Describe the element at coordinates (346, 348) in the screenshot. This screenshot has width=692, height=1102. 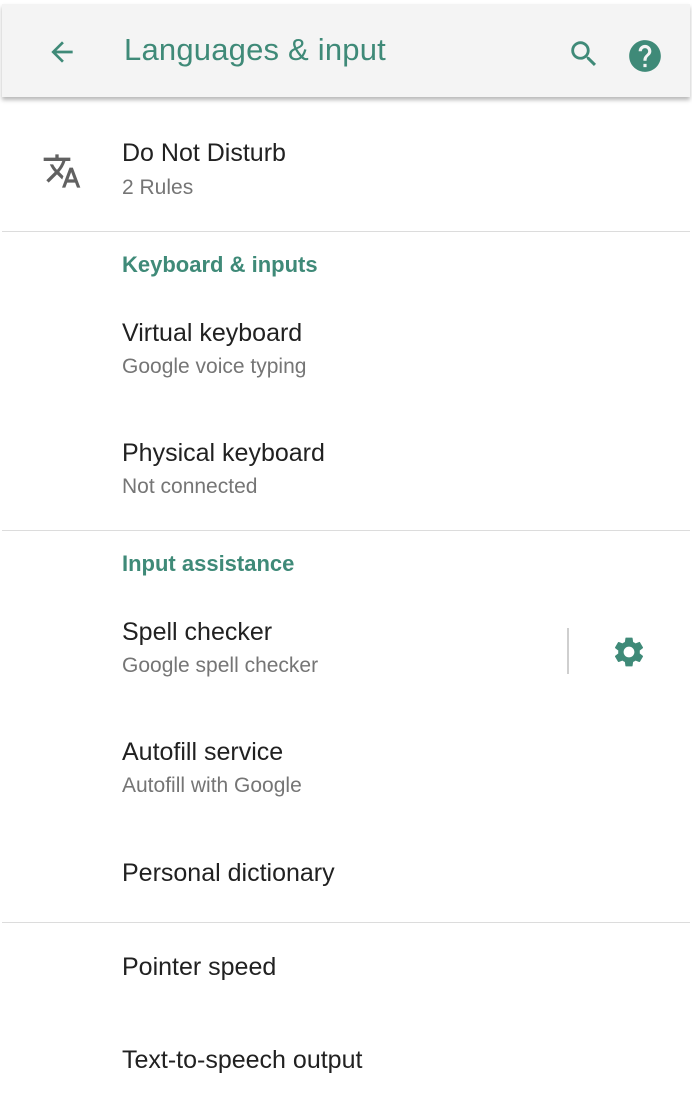
I see `list-item-virtual-keyboard: Virtual keyboard Google voice typing` at that location.